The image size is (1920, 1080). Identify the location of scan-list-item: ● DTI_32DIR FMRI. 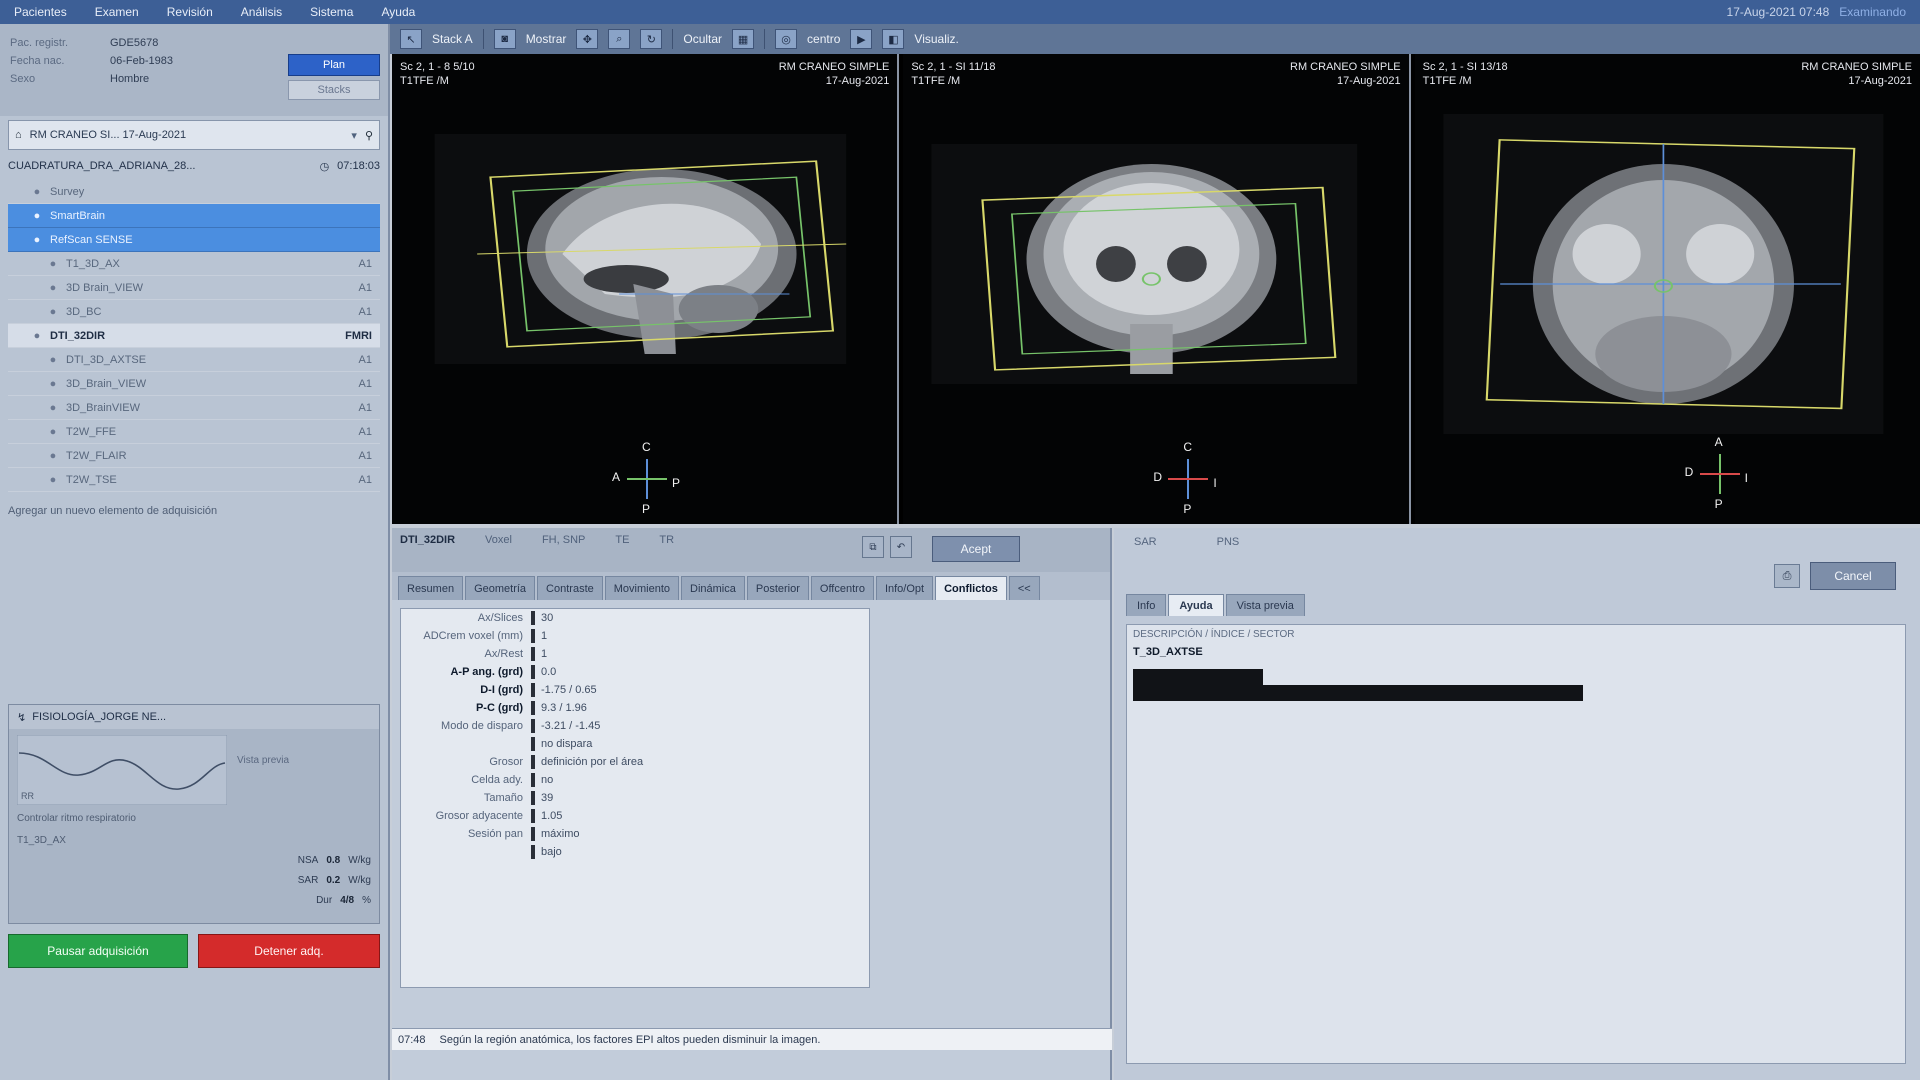
(194, 336).